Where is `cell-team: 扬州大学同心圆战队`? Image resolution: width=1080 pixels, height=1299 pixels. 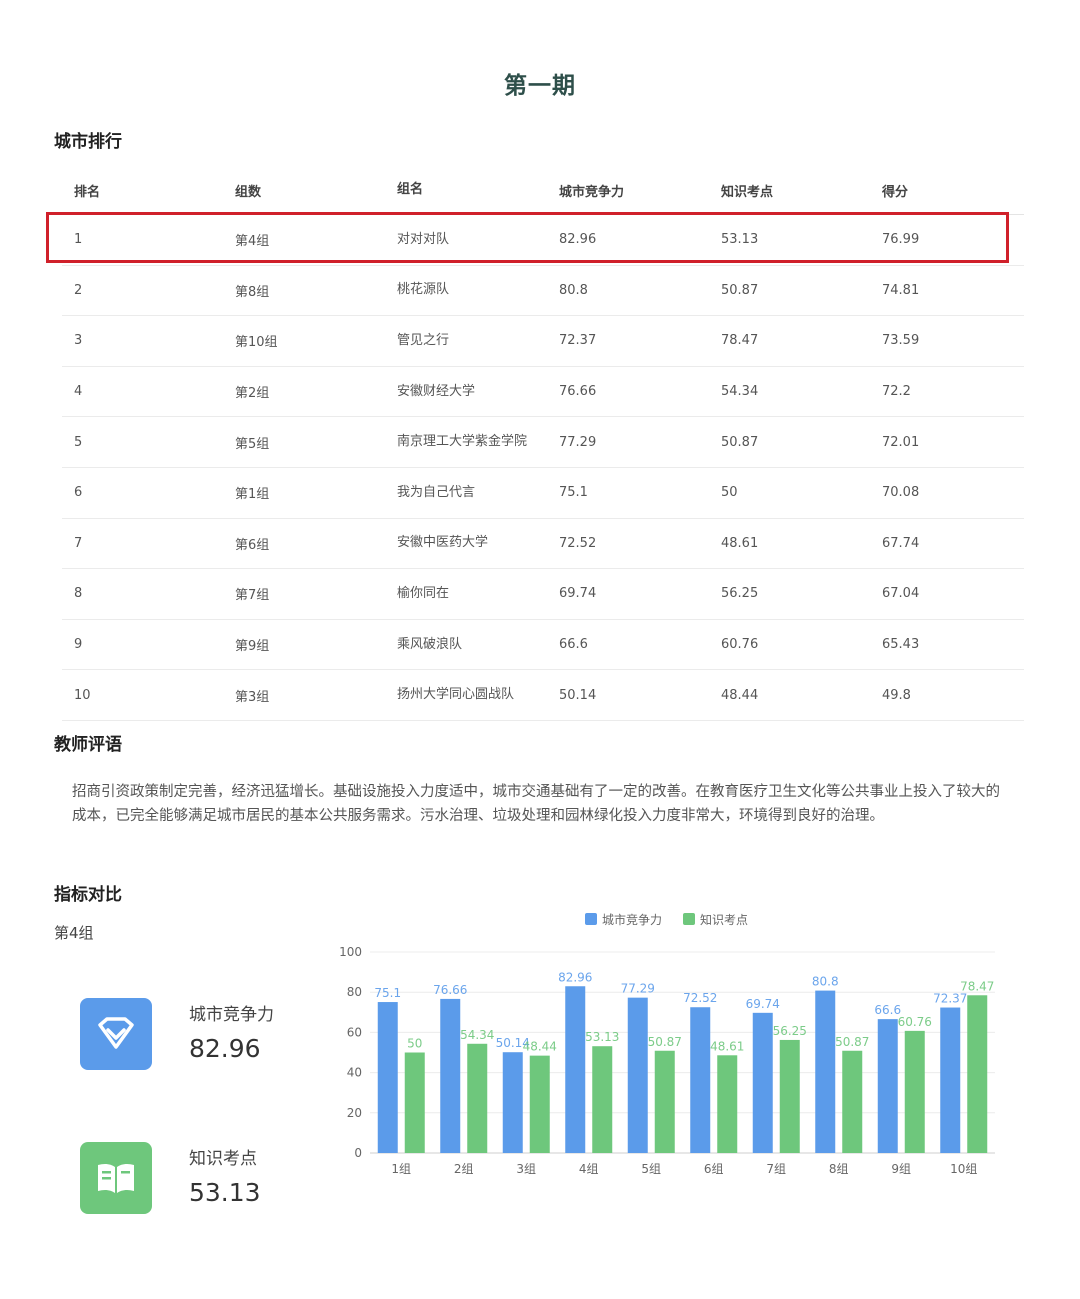 cell-team: 扬州大学同心圆战队 is located at coordinates (456, 695).